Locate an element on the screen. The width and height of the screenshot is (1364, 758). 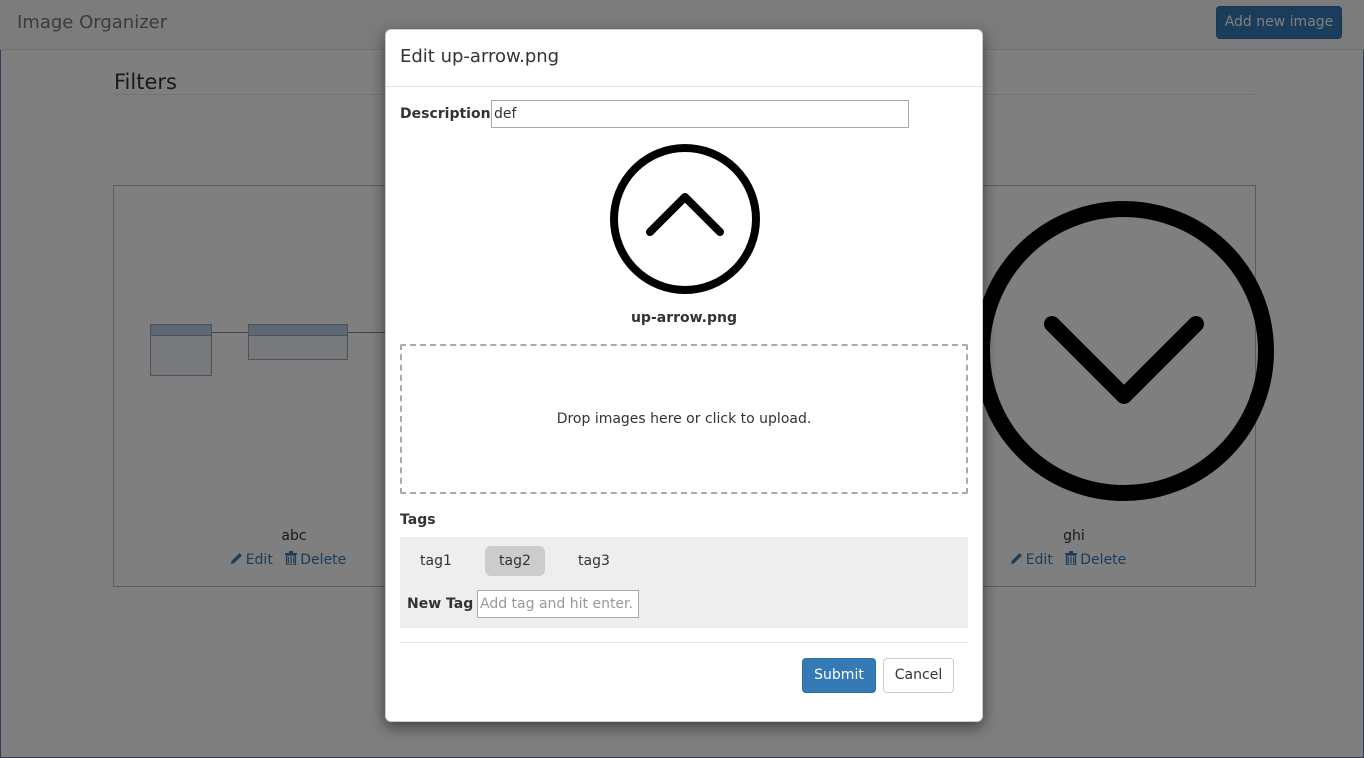
tag-chip-tag1: tag1 is located at coordinates (436, 561).